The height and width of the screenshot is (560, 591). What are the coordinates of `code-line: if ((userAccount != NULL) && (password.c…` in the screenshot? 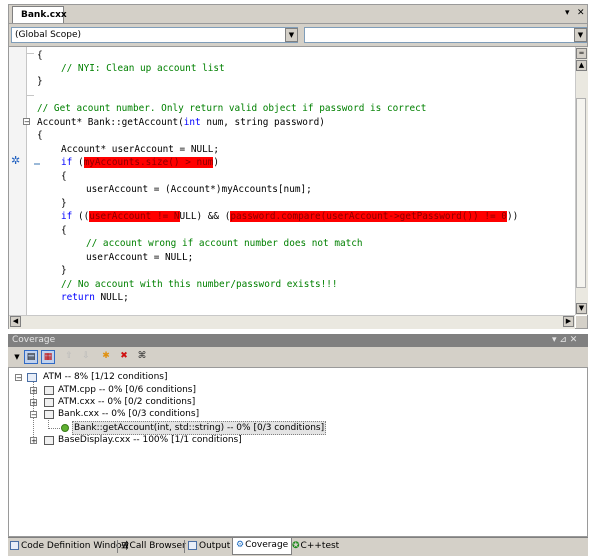 It's located at (289, 217).